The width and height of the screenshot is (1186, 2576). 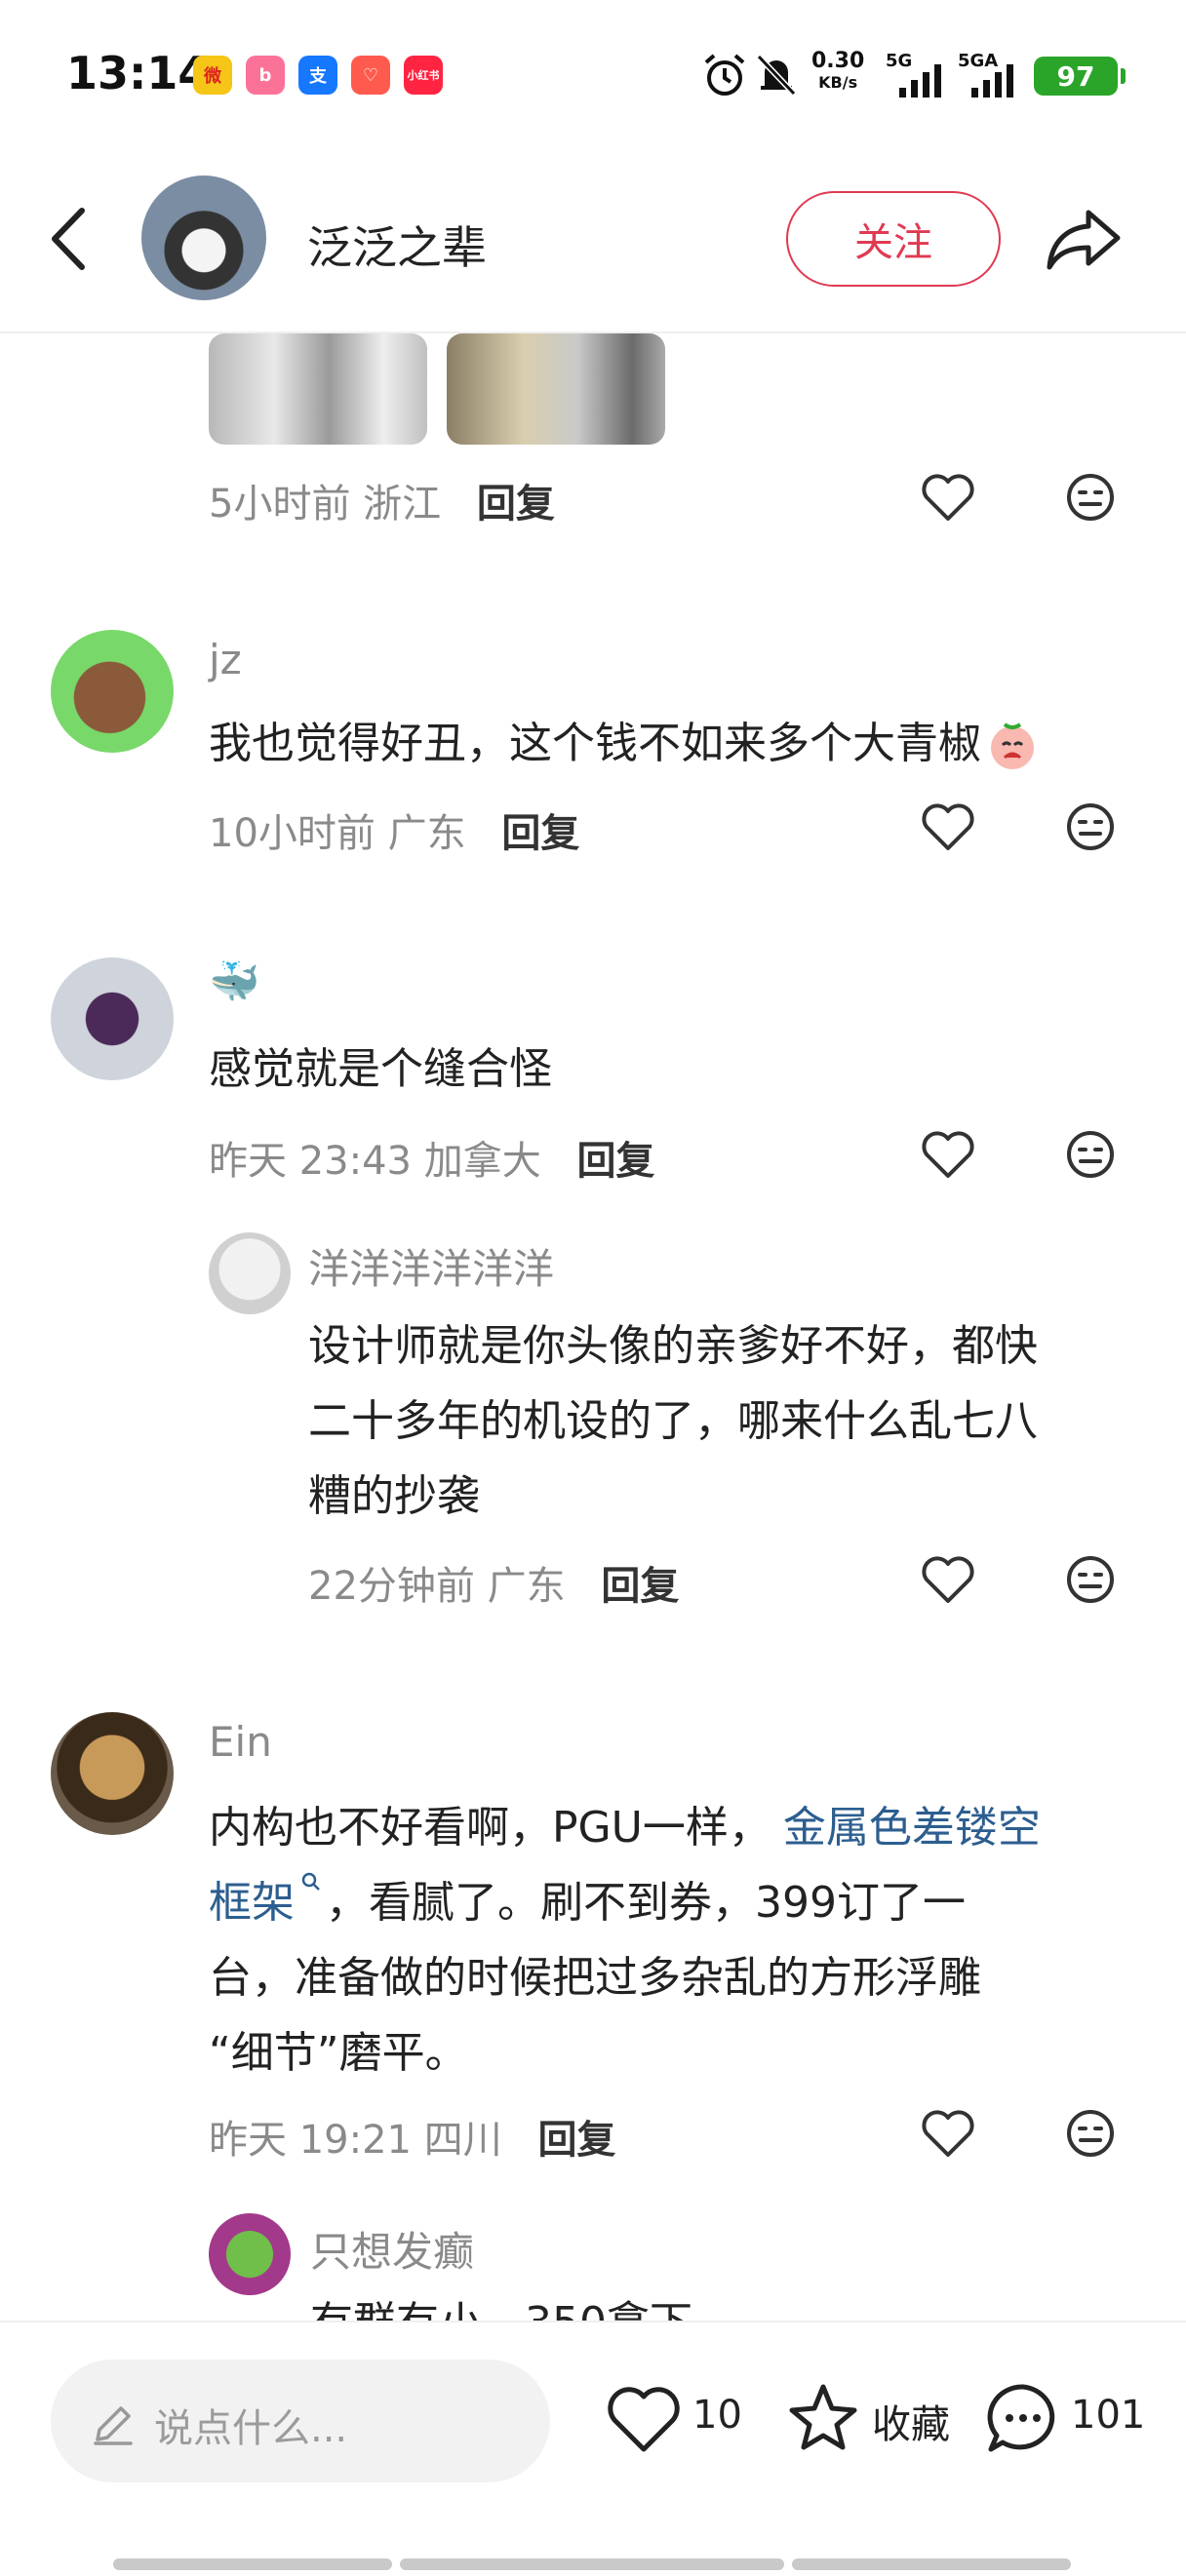 I want to click on battery-indicator: 97, so click(x=1080, y=76).